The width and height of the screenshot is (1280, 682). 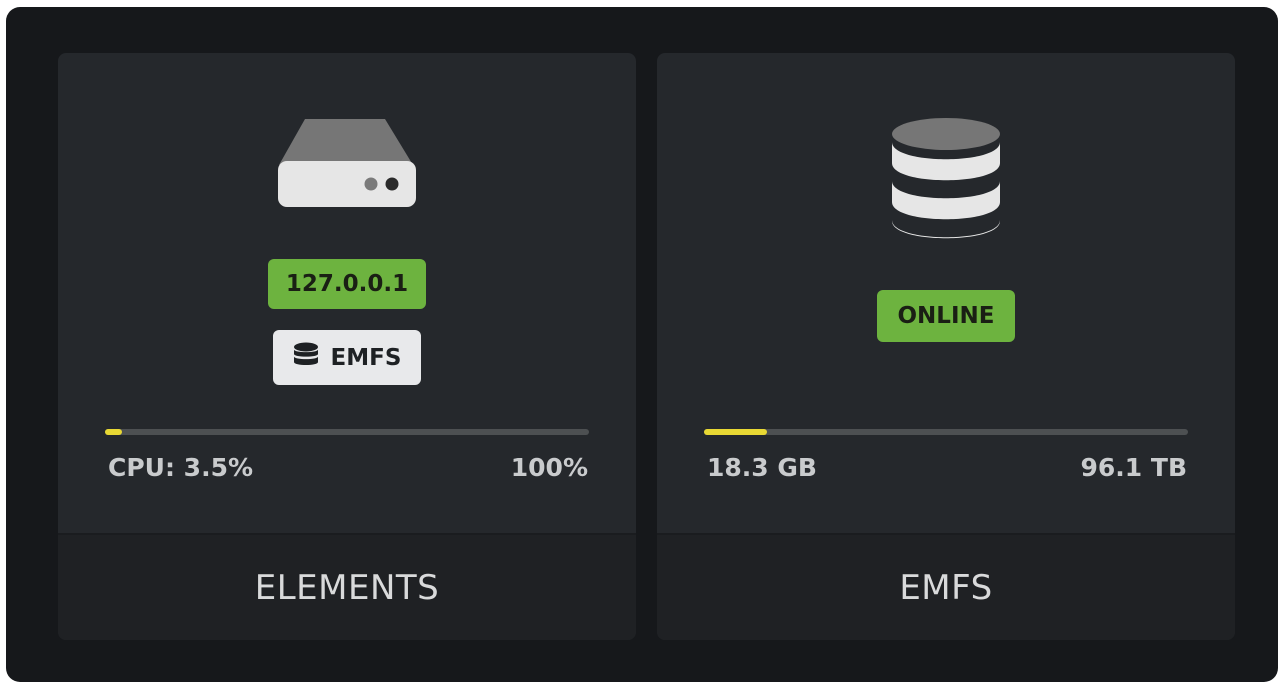 I want to click on status-badge: ONLINE, so click(x=946, y=316).